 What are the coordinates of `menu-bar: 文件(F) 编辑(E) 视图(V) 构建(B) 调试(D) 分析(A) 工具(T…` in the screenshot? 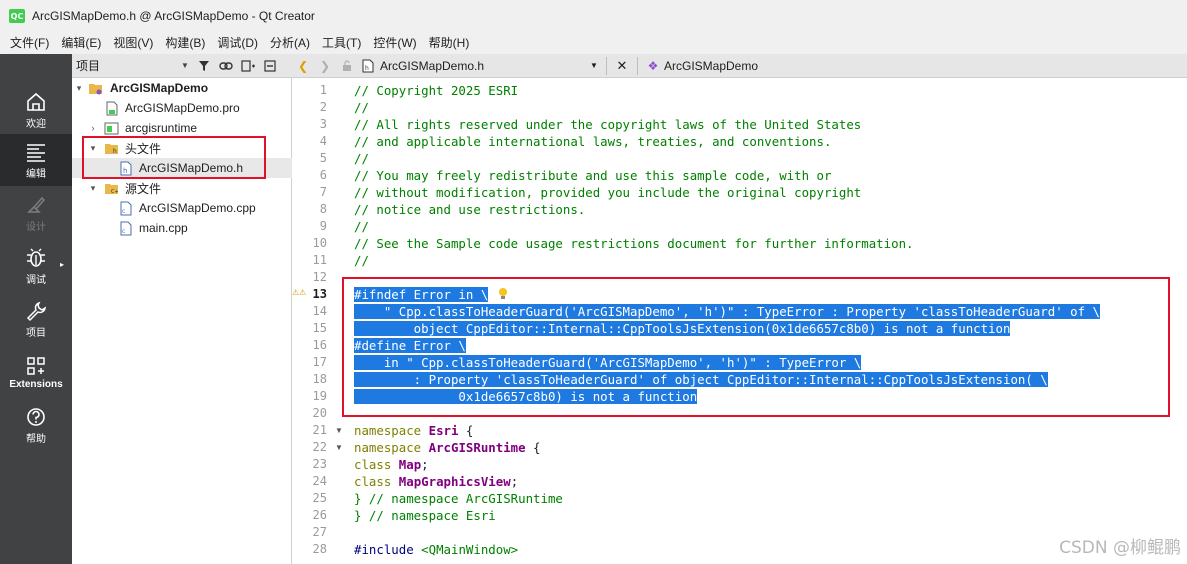 It's located at (593, 43).